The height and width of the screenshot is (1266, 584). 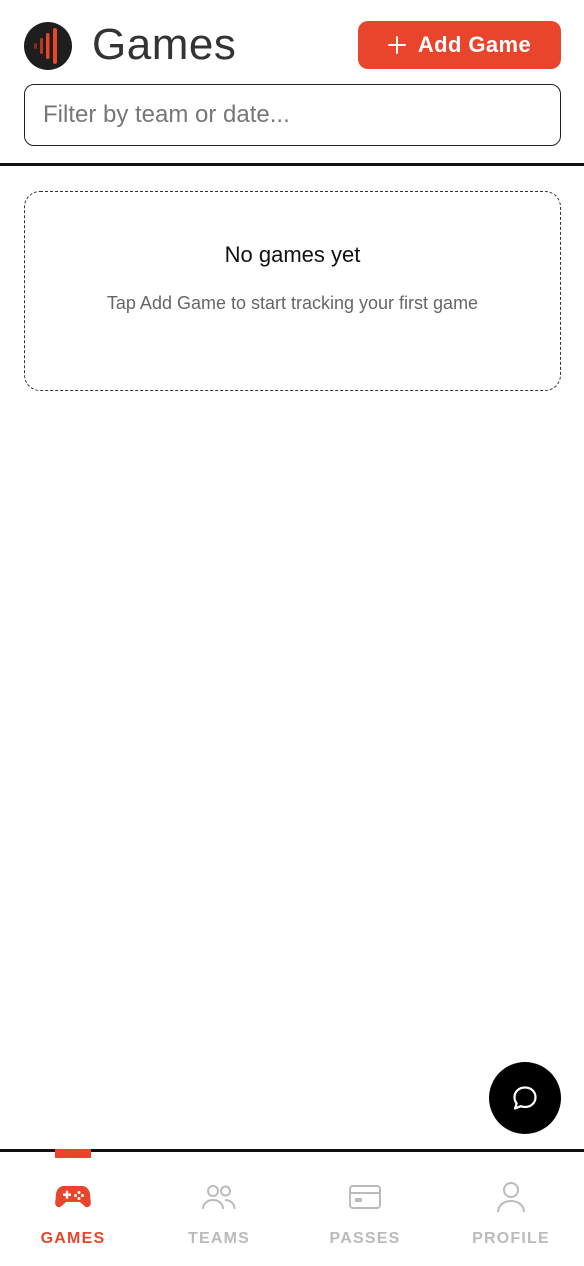 What do you see at coordinates (292, 83) in the screenshot?
I see `header: Games Add Game` at bounding box center [292, 83].